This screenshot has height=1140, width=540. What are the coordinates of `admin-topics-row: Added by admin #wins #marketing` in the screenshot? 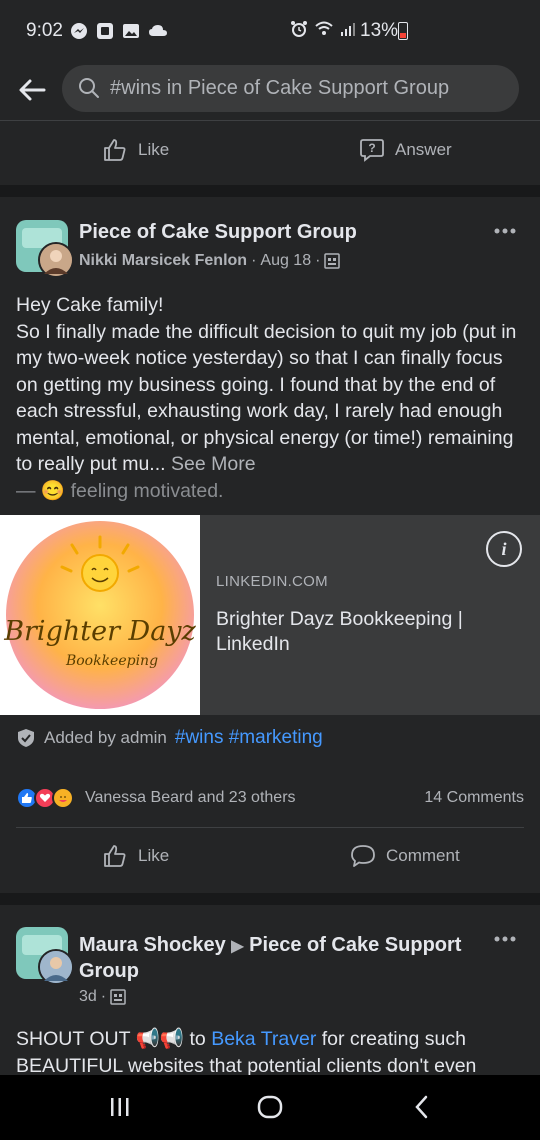 It's located at (169, 738).